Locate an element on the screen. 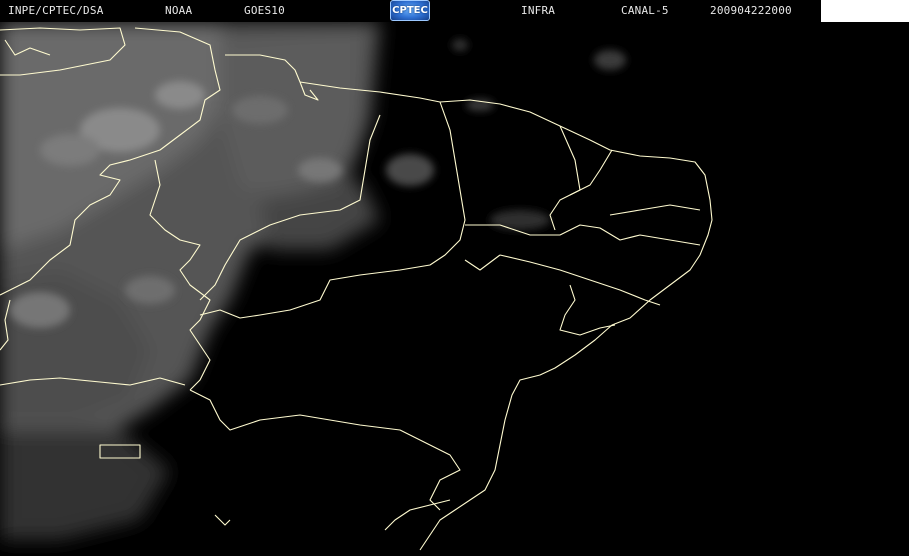  institution-label: INPE/CPTEC/DSA is located at coordinates (56, 10).